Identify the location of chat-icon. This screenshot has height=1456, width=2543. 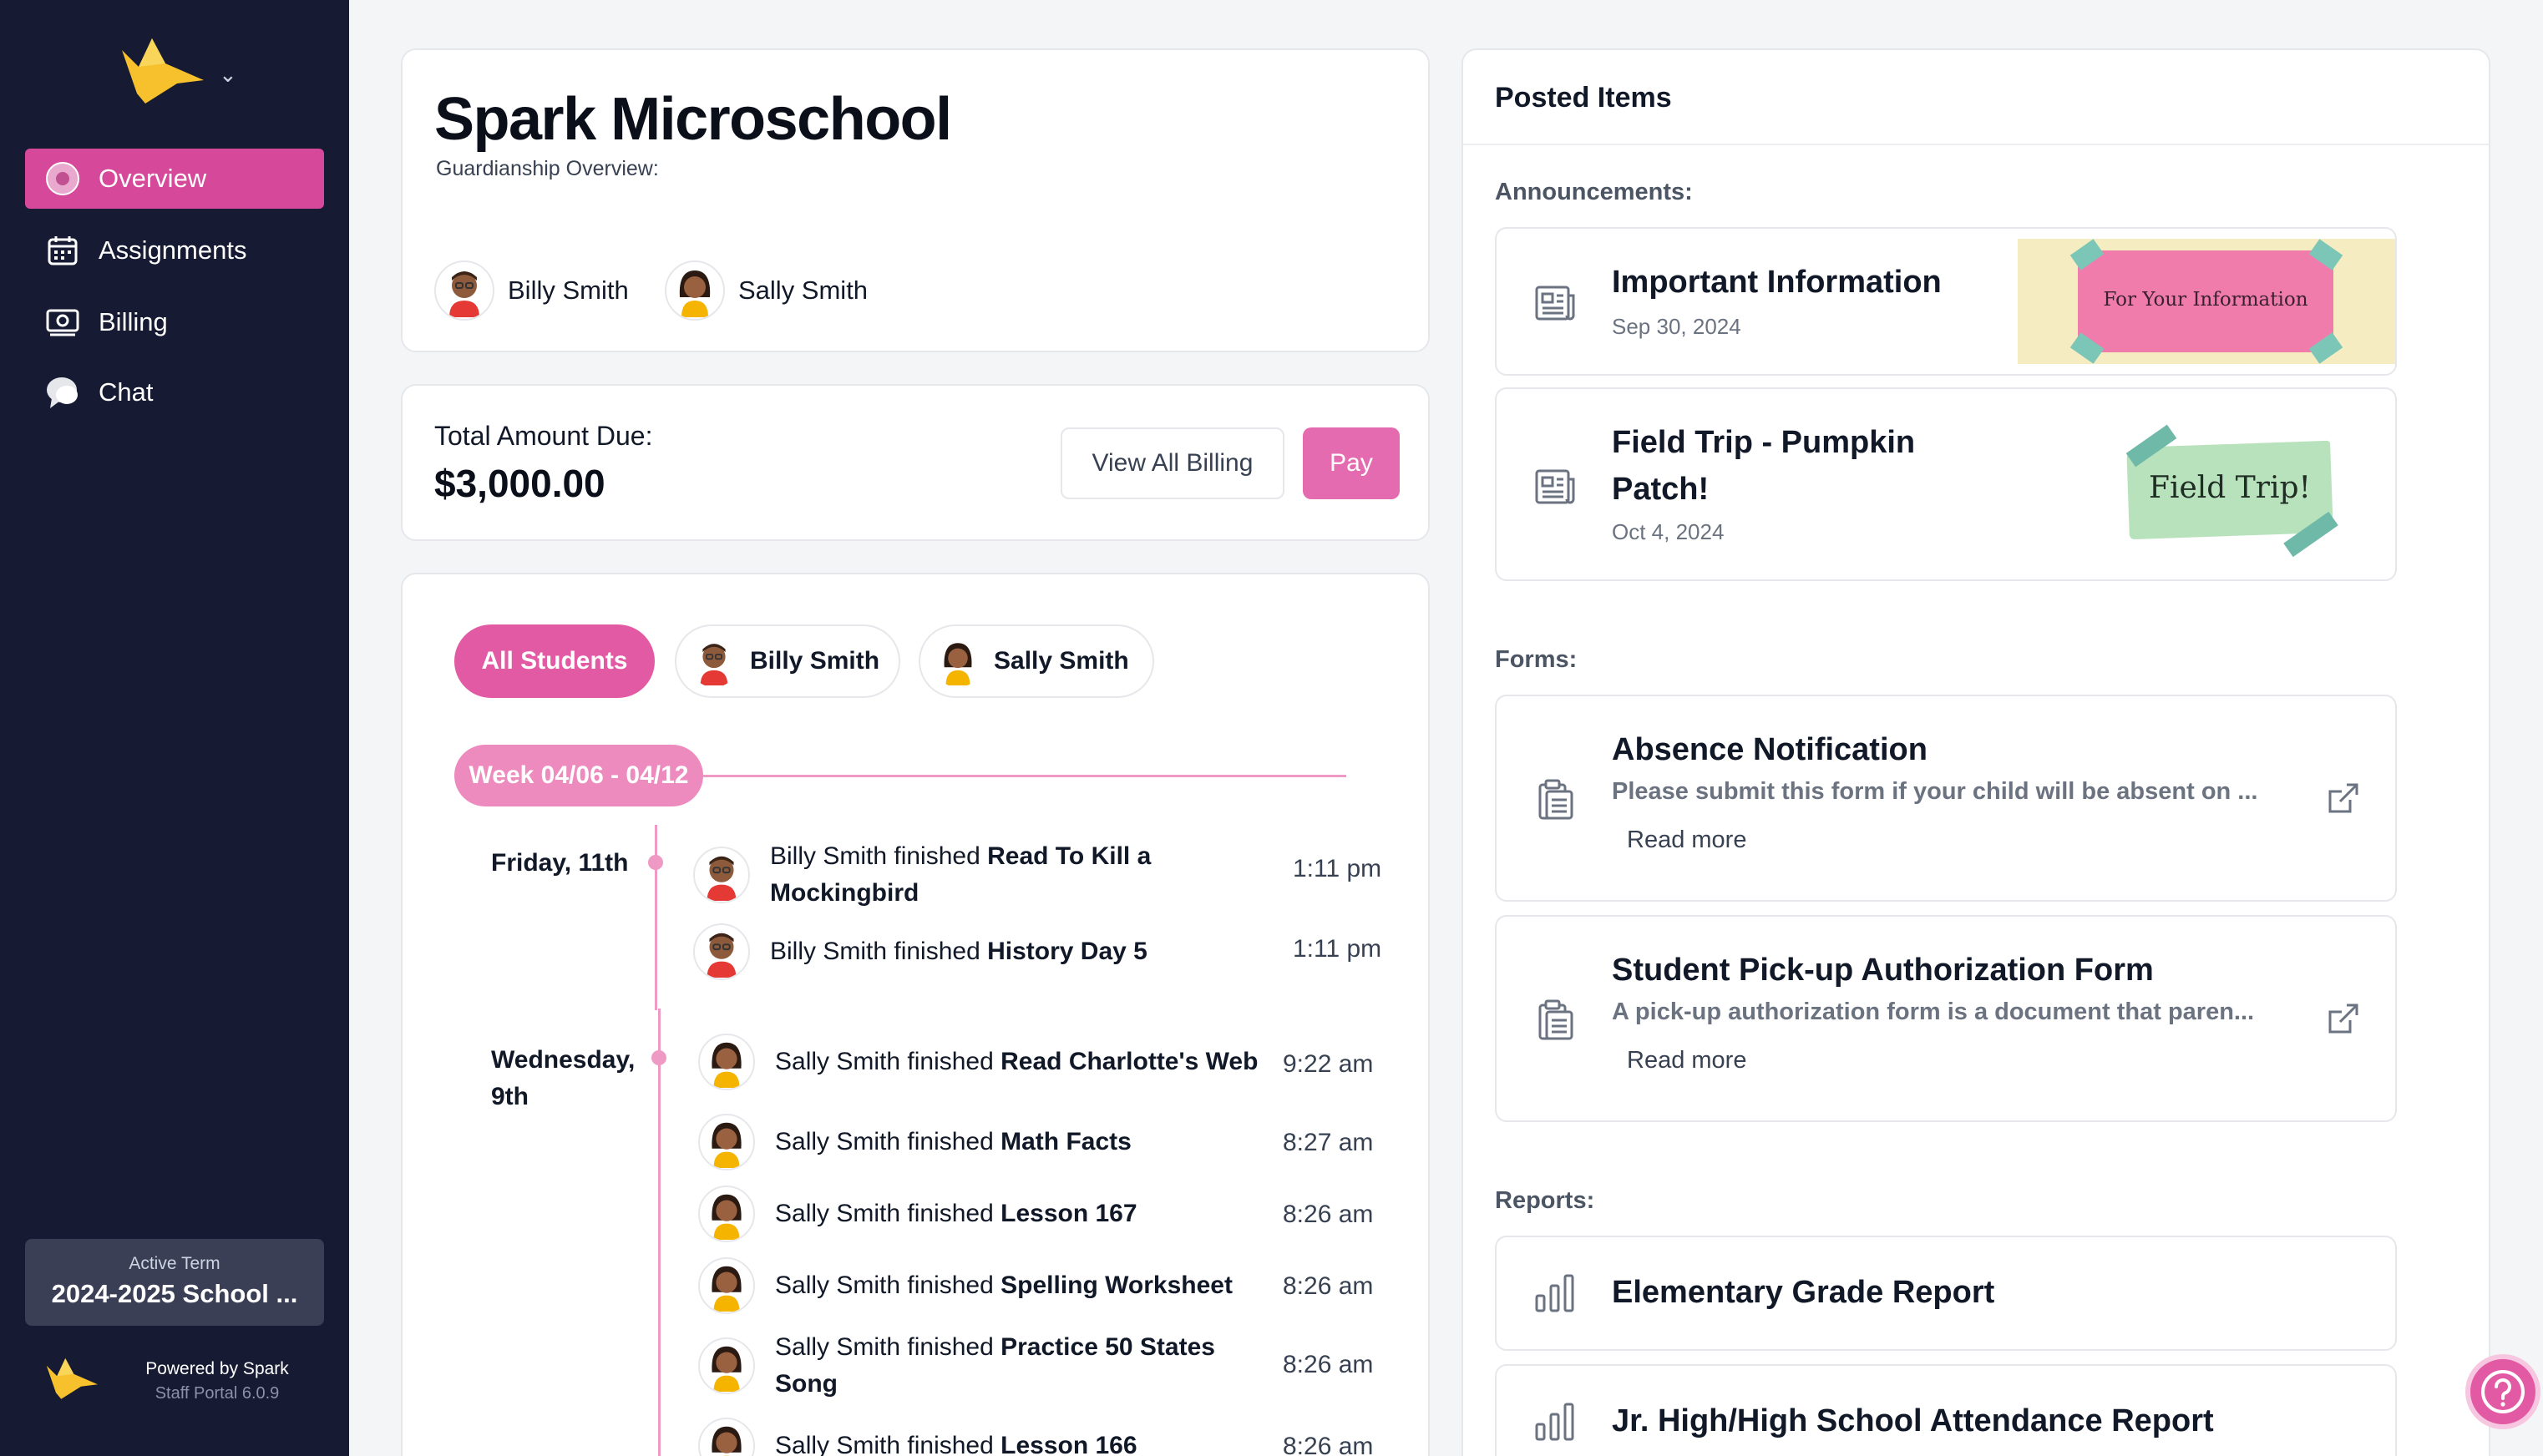
(63, 392).